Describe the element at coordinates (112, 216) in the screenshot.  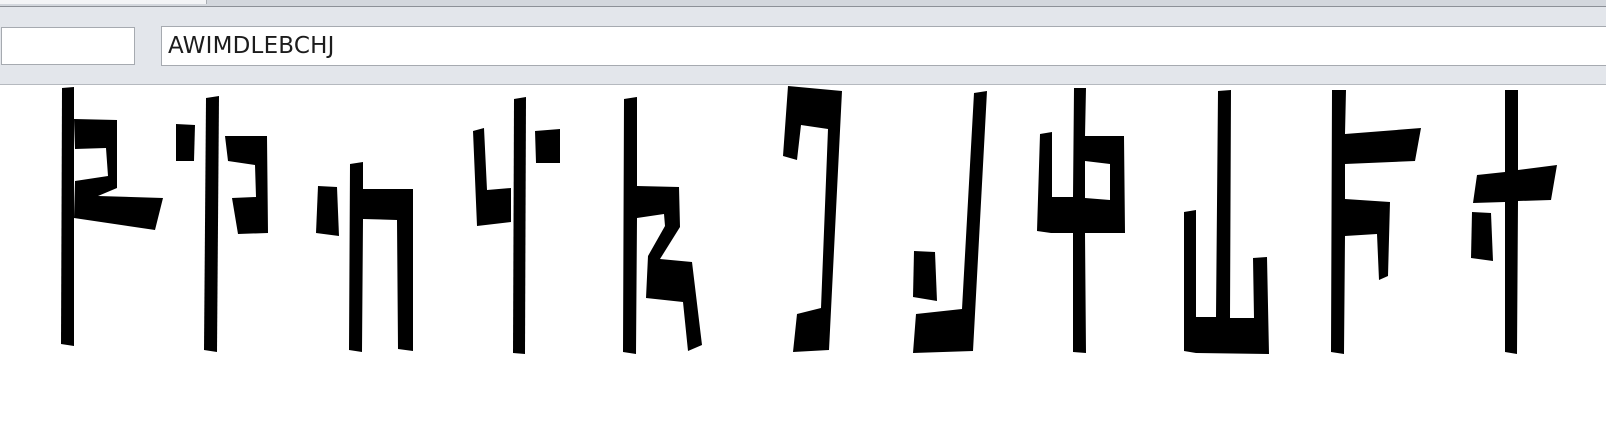
I see `glyph-1-icon` at that location.